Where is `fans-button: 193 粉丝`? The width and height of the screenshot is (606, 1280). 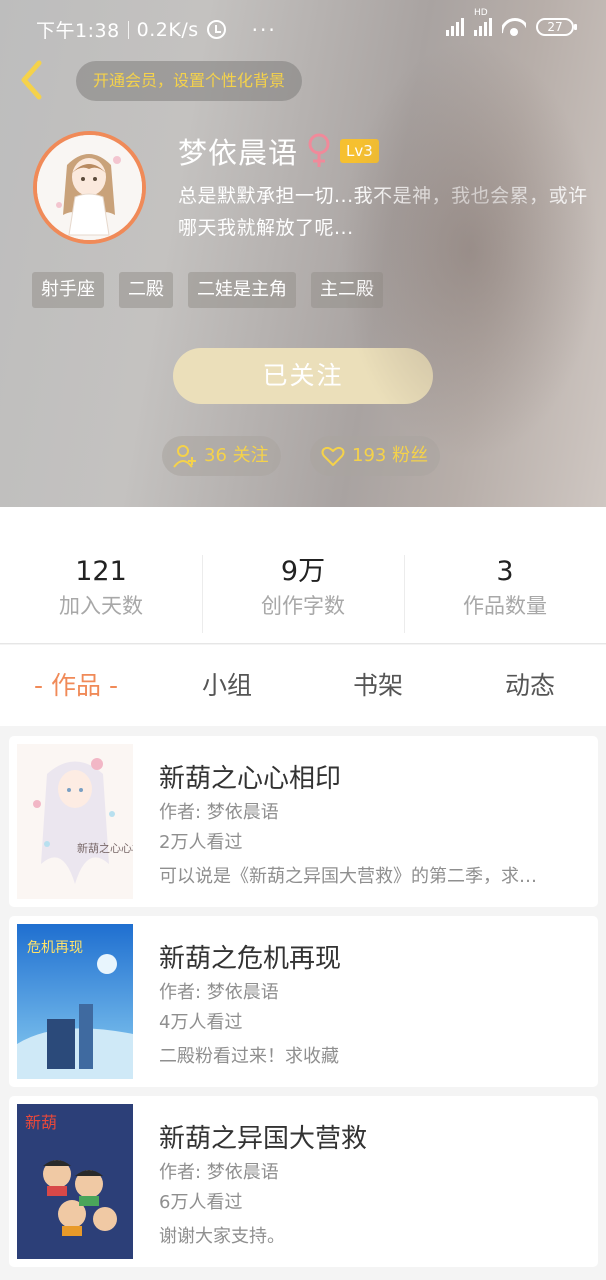
fans-button: 193 粉丝 is located at coordinates (375, 456).